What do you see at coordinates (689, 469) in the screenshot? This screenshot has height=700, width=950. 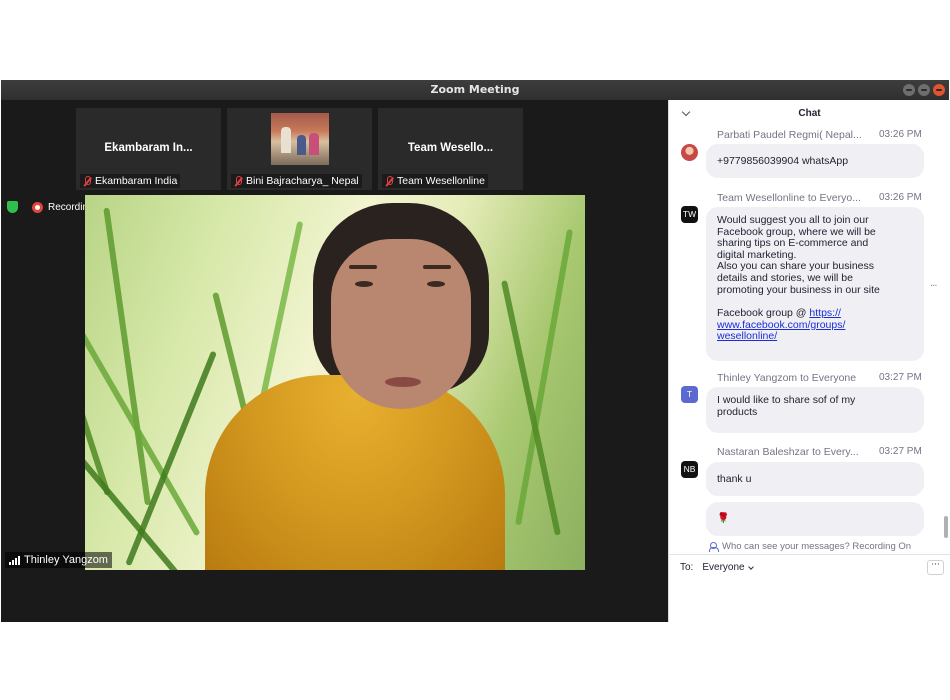 I see `avatar: NB` at bounding box center [689, 469].